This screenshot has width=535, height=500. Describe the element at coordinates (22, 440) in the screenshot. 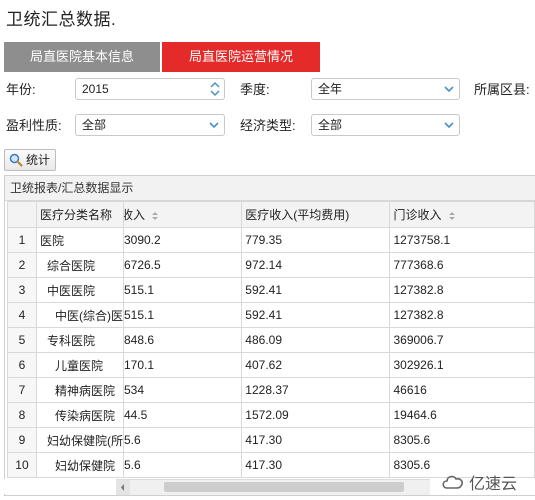

I see `row-number: 9` at that location.